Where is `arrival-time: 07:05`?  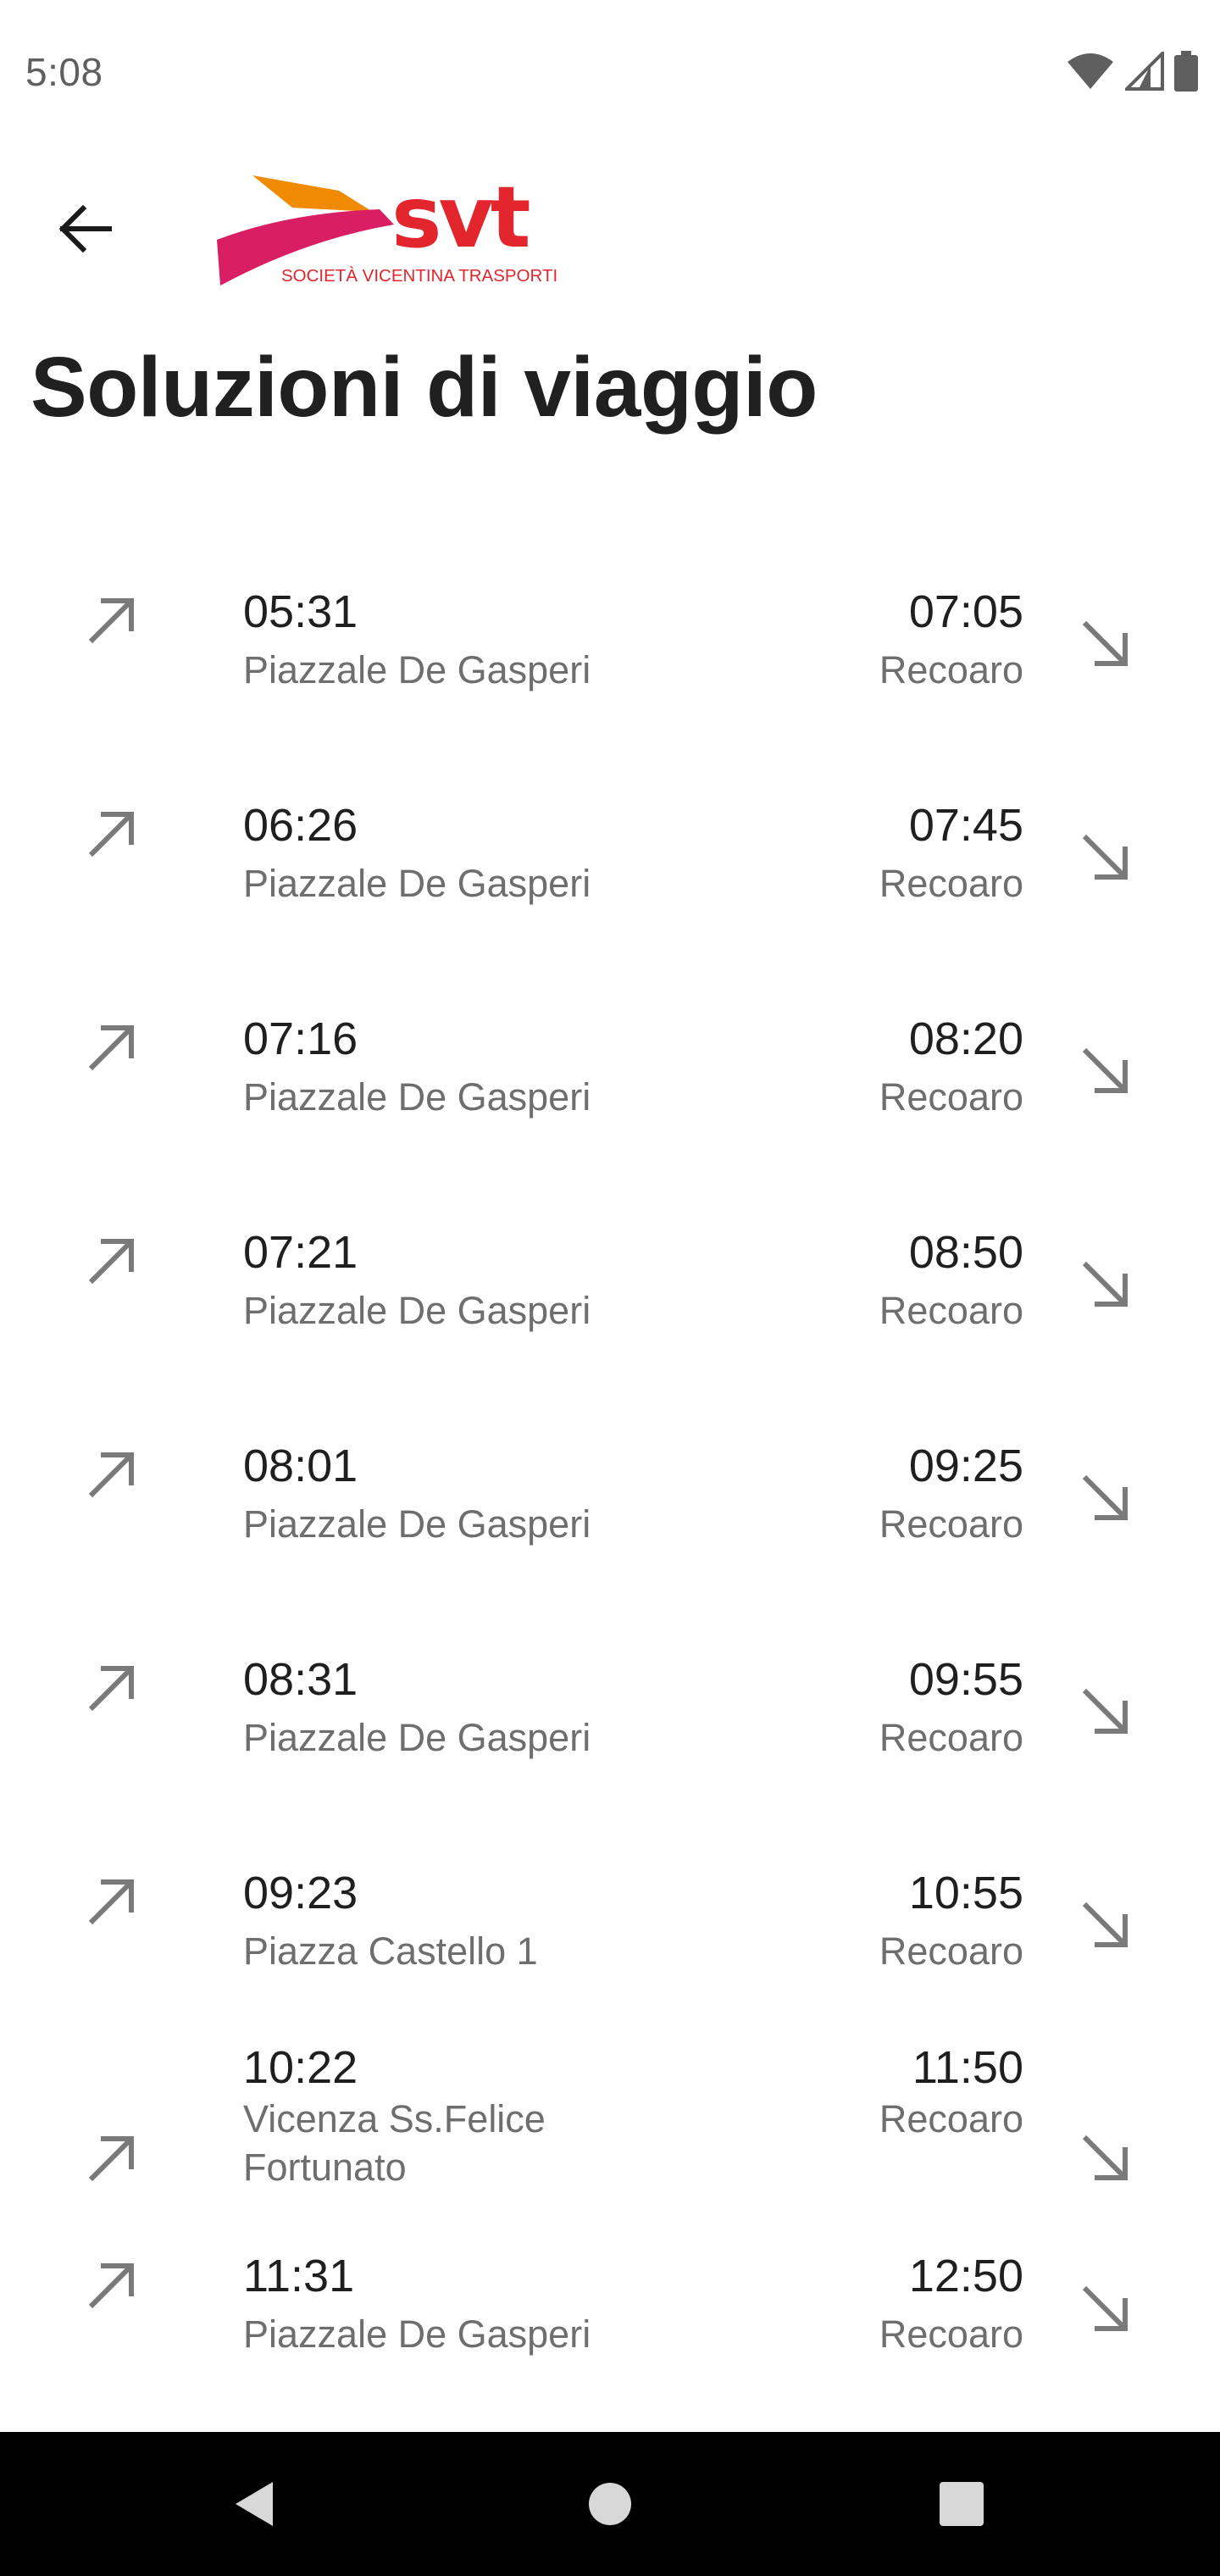
arrival-time: 07:05 is located at coordinates (965, 611).